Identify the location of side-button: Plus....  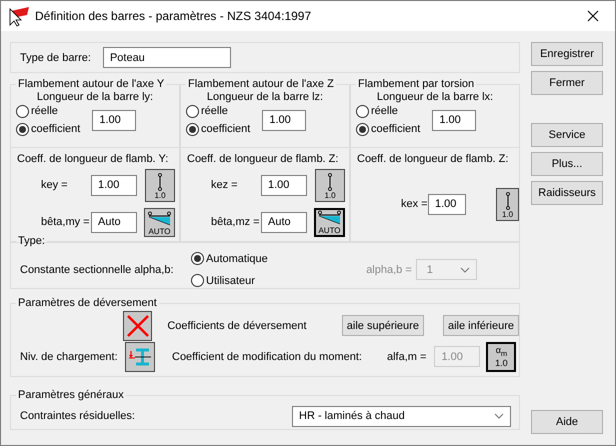
(567, 164).